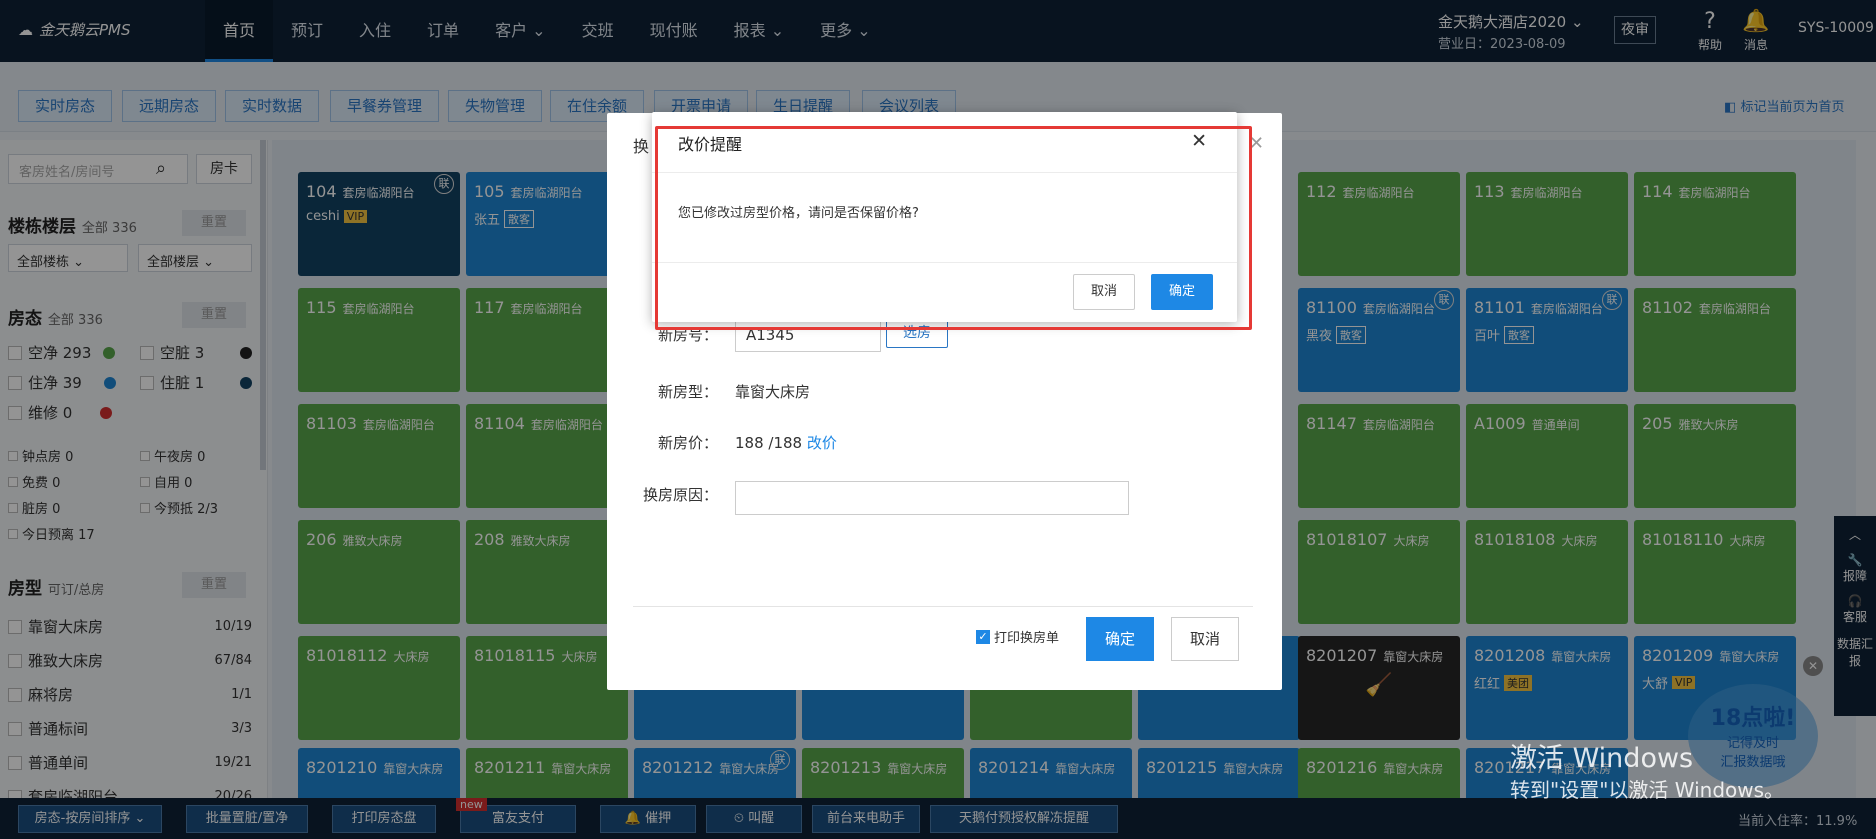 This screenshot has height=839, width=1876. I want to click on print-slip-label: 打印换房单, so click(1027, 638).